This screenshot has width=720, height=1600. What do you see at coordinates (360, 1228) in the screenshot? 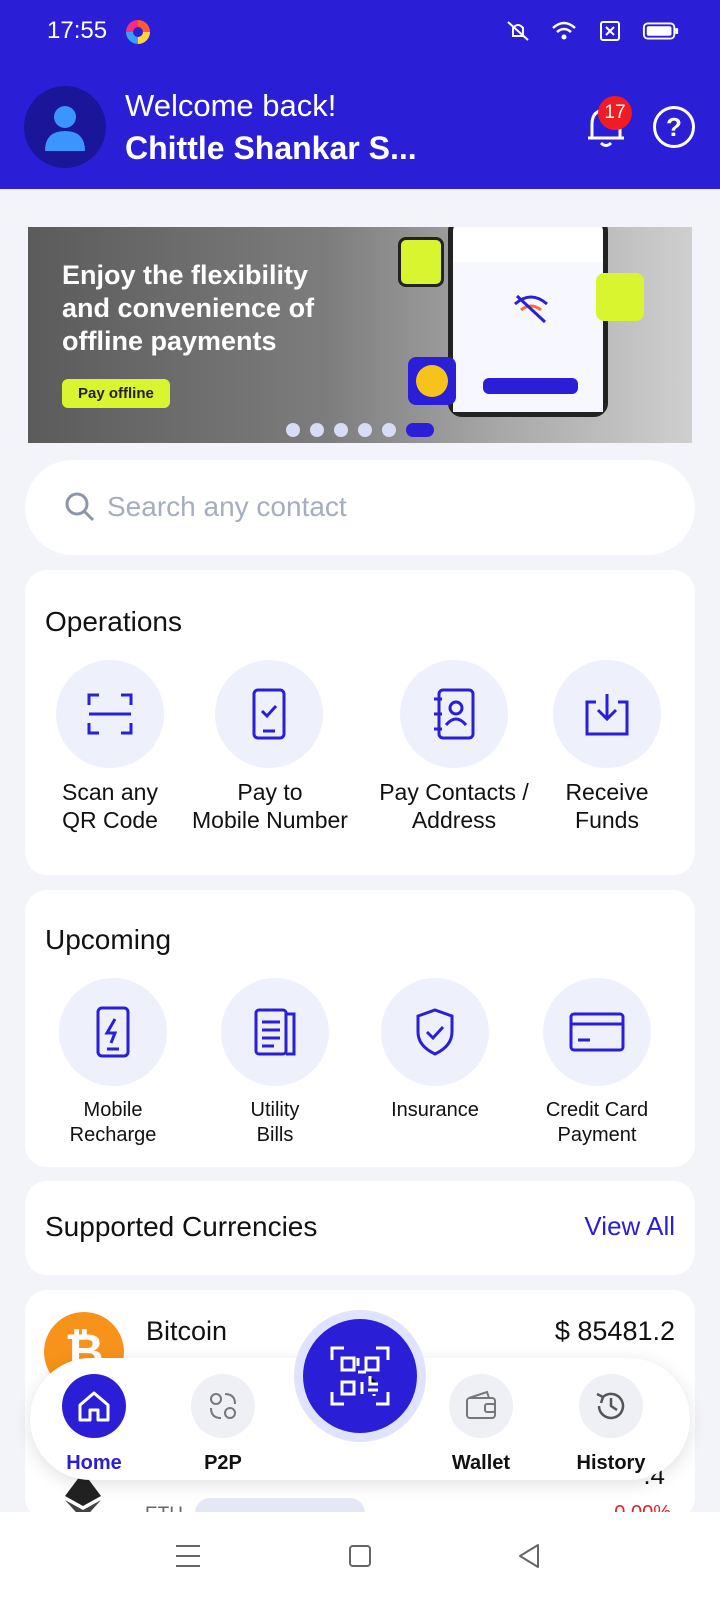
I see `currencies-header-card: Supported Currencies View All` at bounding box center [360, 1228].